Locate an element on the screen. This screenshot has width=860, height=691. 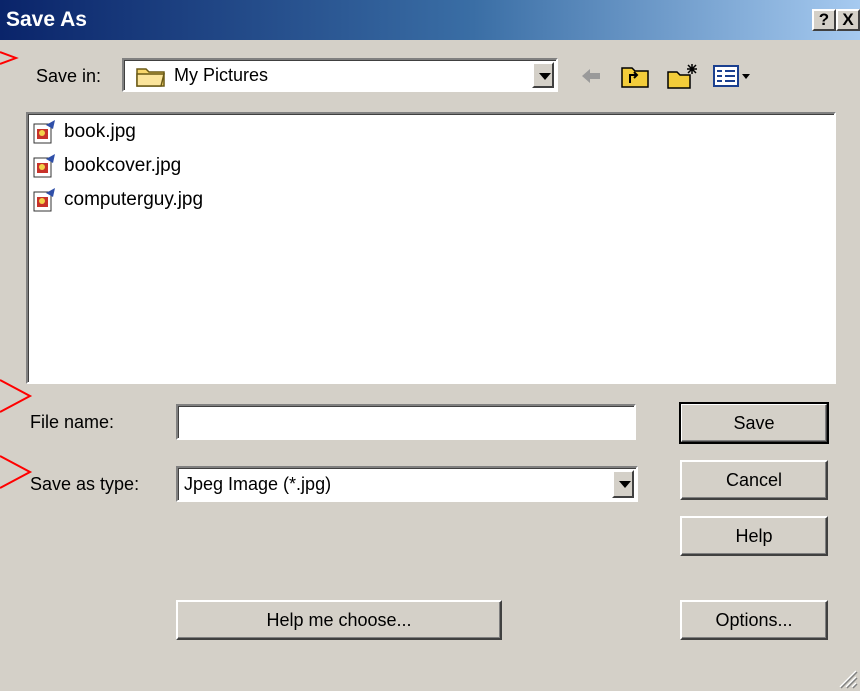
help-title-button: ? is located at coordinates (824, 20).